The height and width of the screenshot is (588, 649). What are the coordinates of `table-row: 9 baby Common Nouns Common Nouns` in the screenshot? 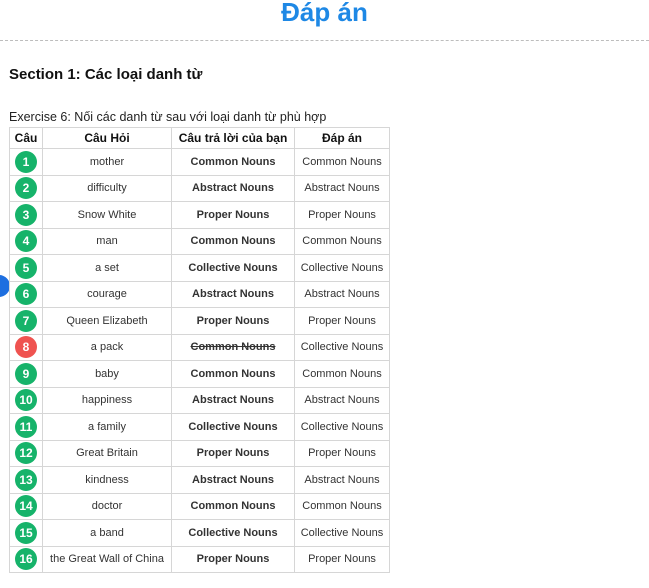 It's located at (199, 374).